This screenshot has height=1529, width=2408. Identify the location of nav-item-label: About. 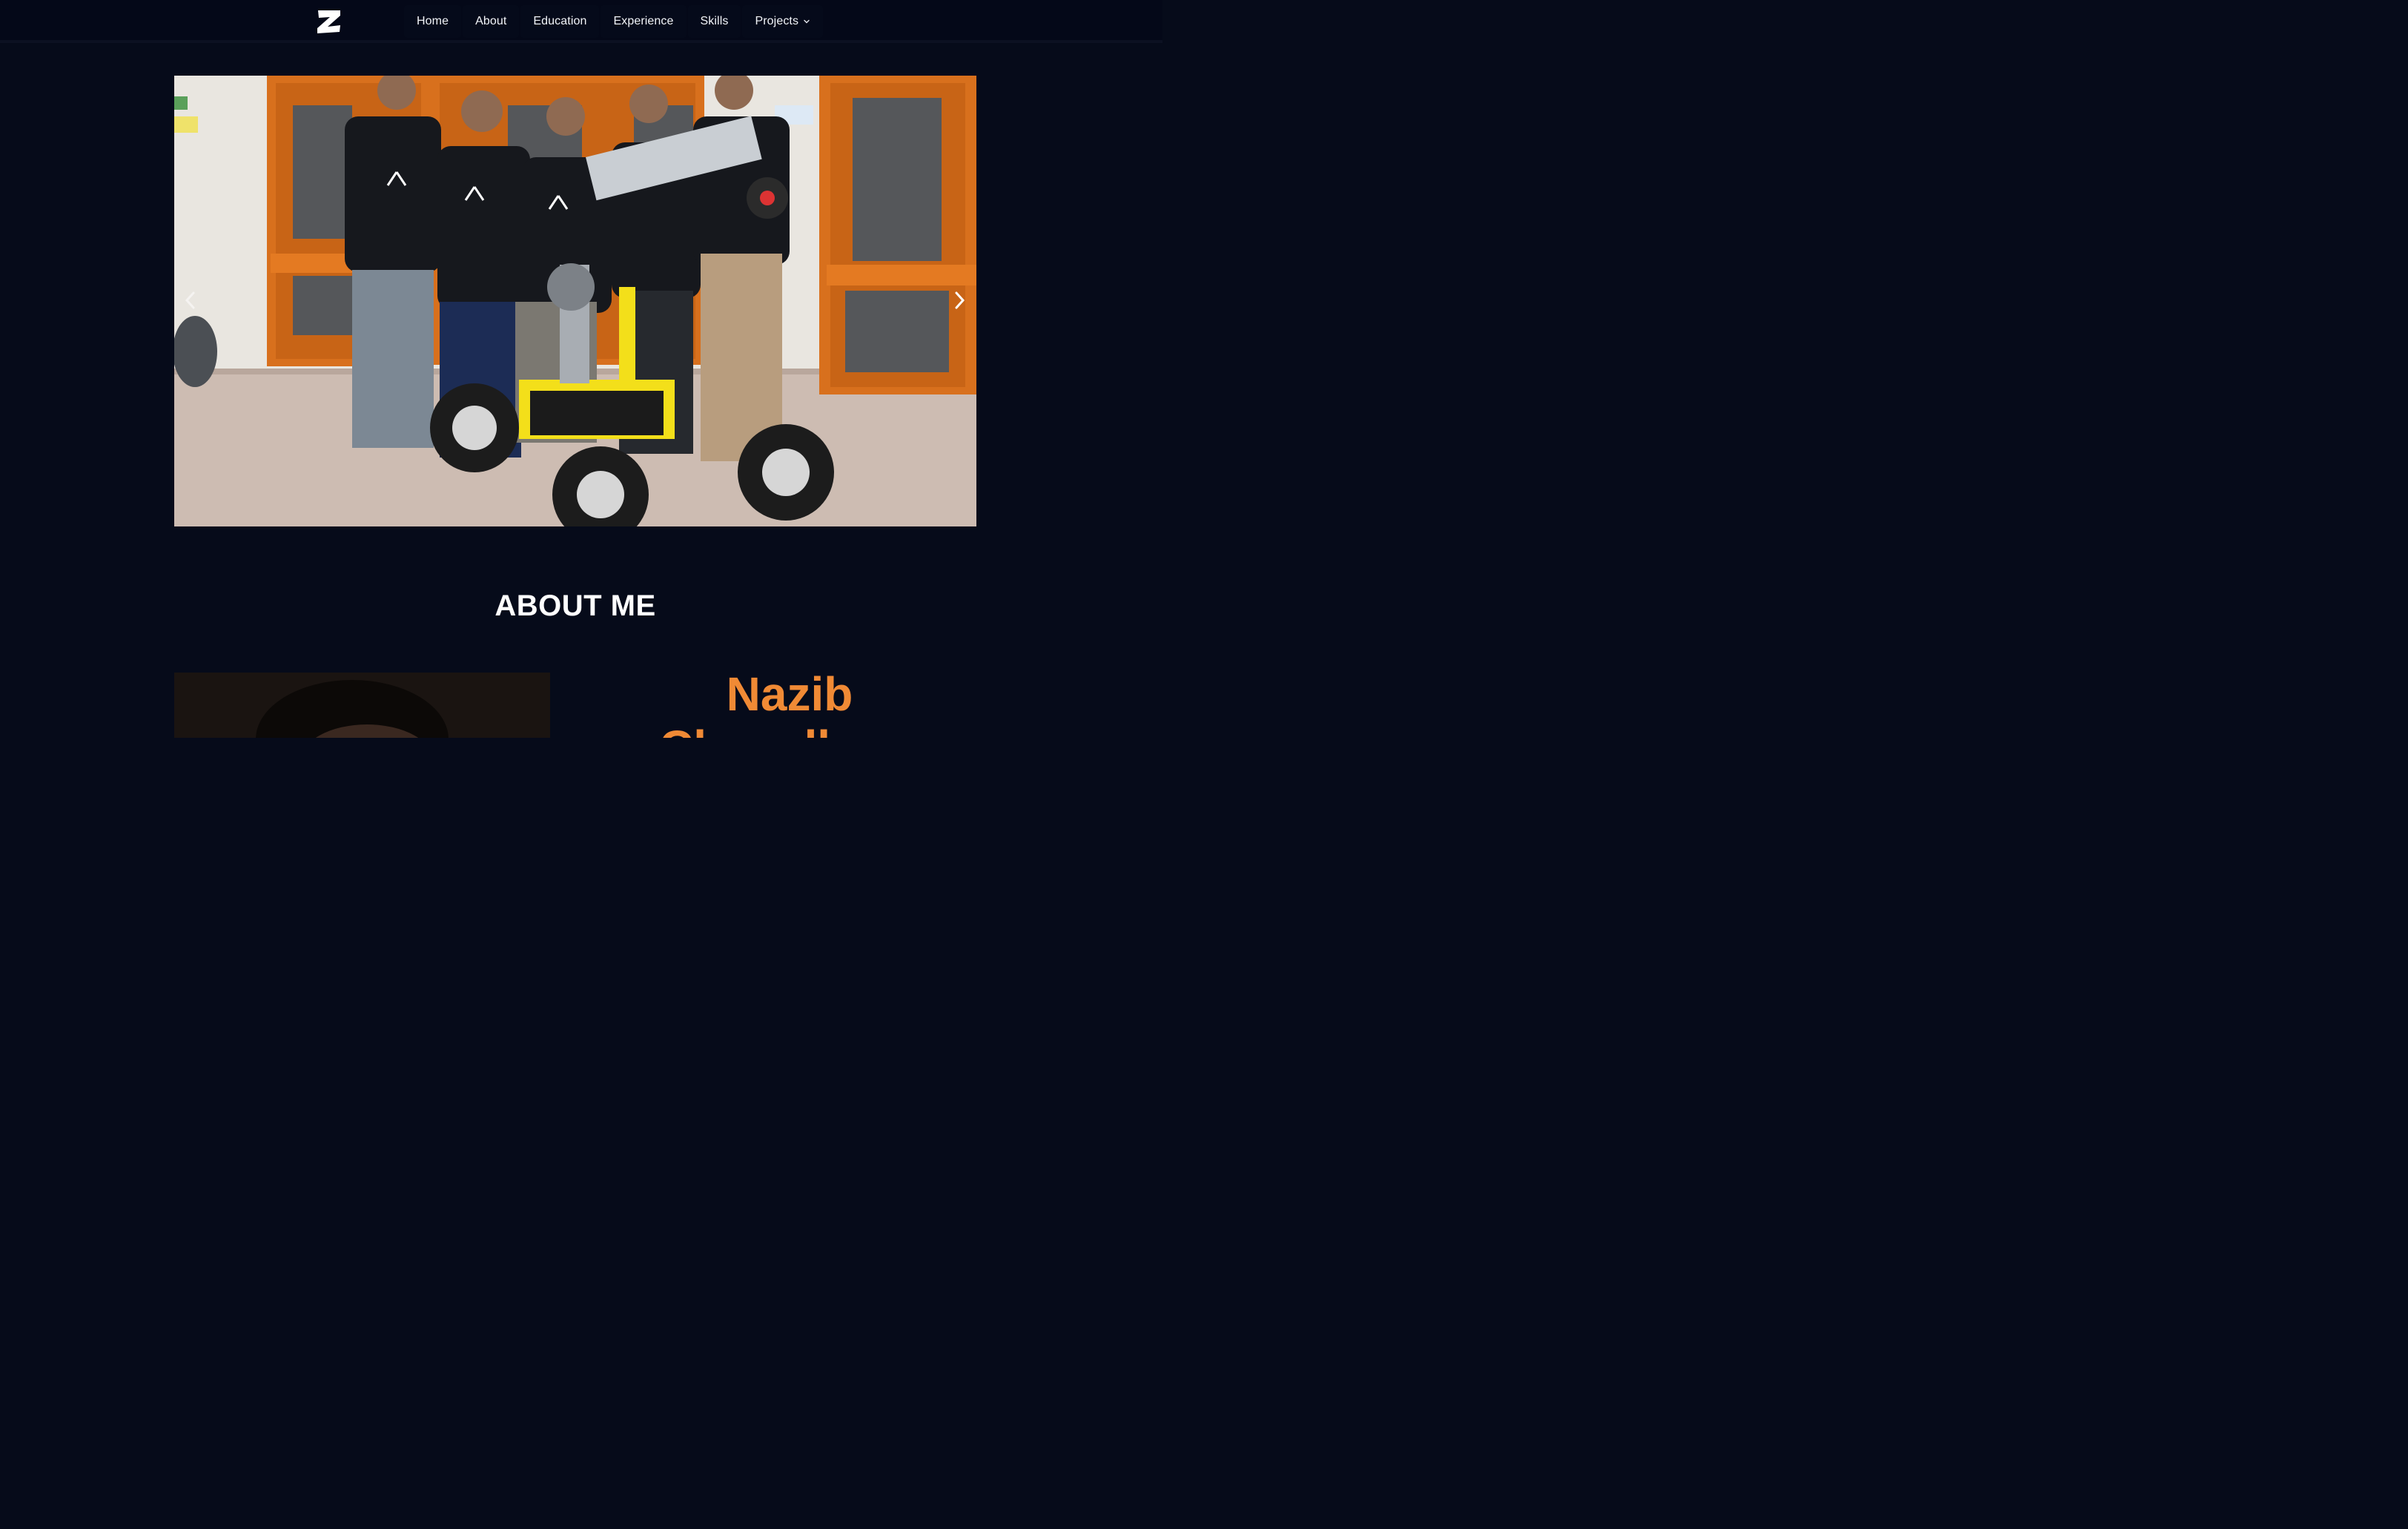
(491, 21).